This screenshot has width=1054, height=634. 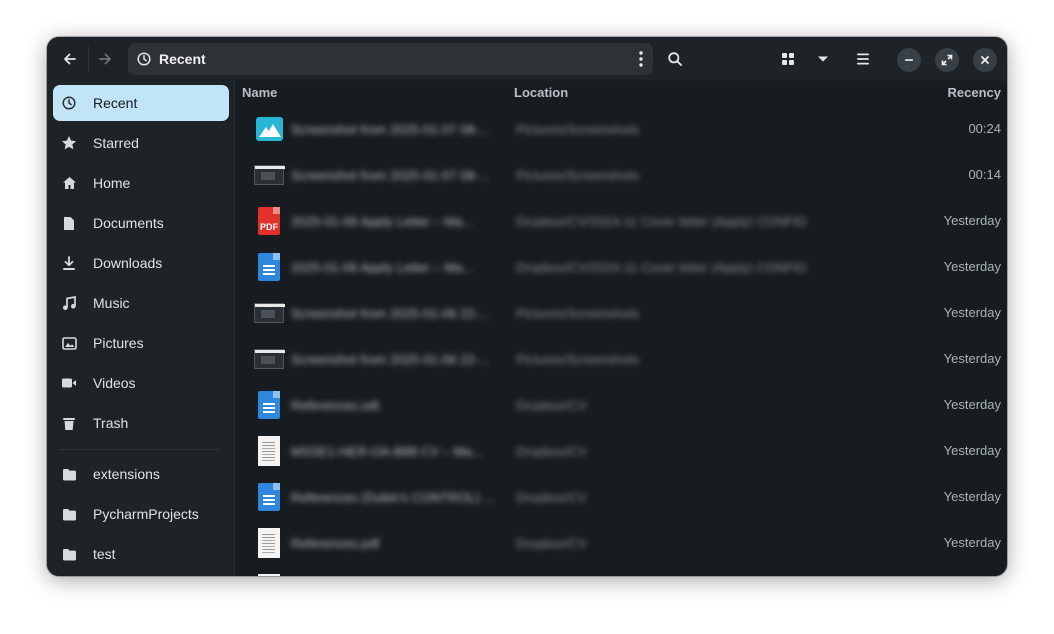 I want to click on grid-icon, so click(x=788, y=59).